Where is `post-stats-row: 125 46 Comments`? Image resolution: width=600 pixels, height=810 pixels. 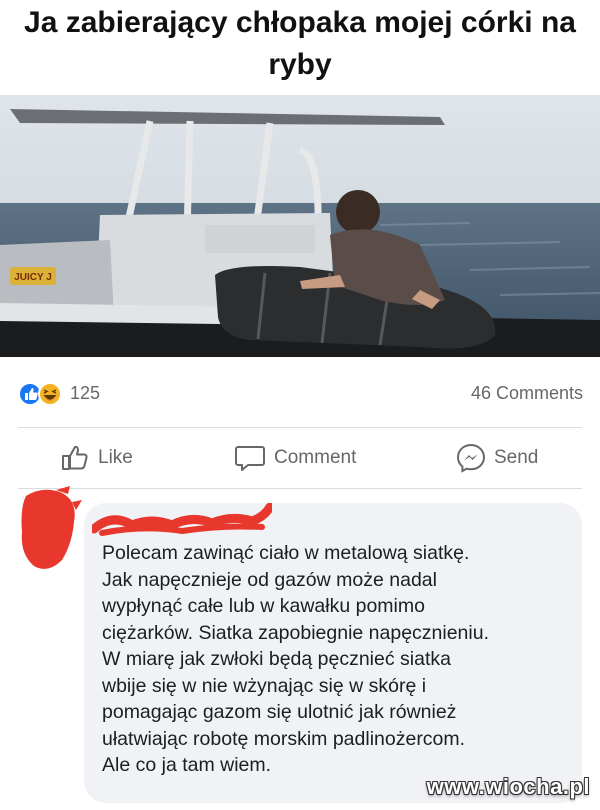
post-stats-row: 125 46 Comments is located at coordinates (300, 394).